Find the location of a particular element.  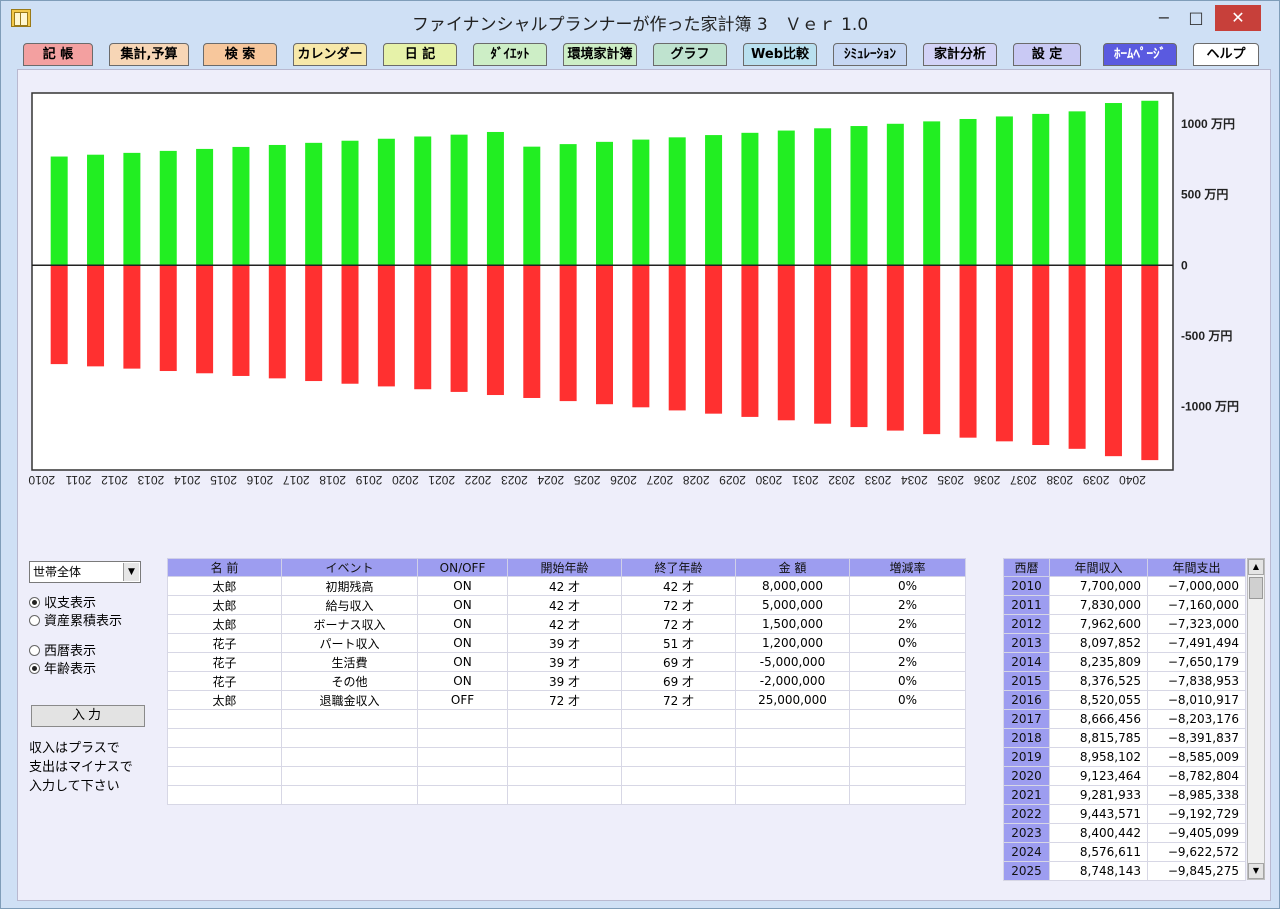

events-cell: パート収入 is located at coordinates (349, 643).